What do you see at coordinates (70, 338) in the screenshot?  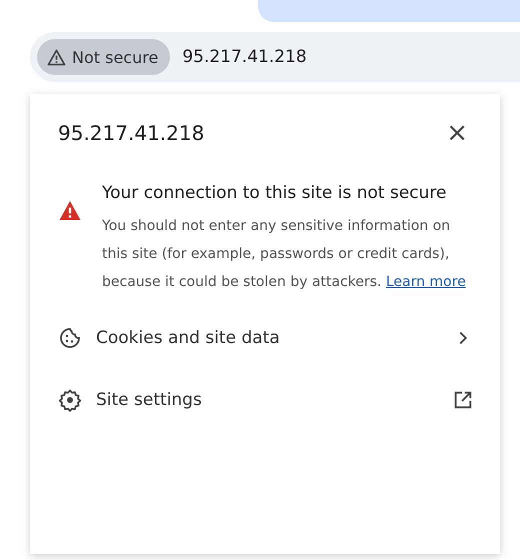 I see `cookie-icon` at bounding box center [70, 338].